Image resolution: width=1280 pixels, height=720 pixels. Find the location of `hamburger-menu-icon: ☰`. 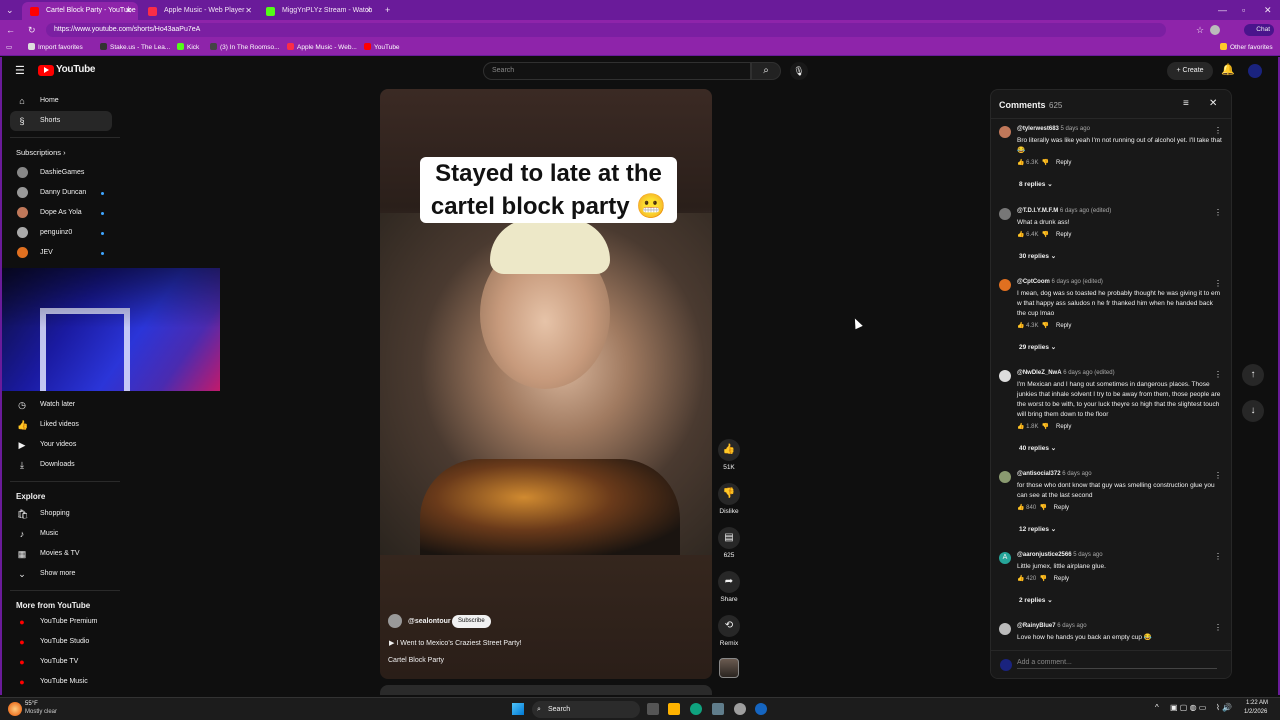

hamburger-menu-icon: ☰ is located at coordinates (20, 70).